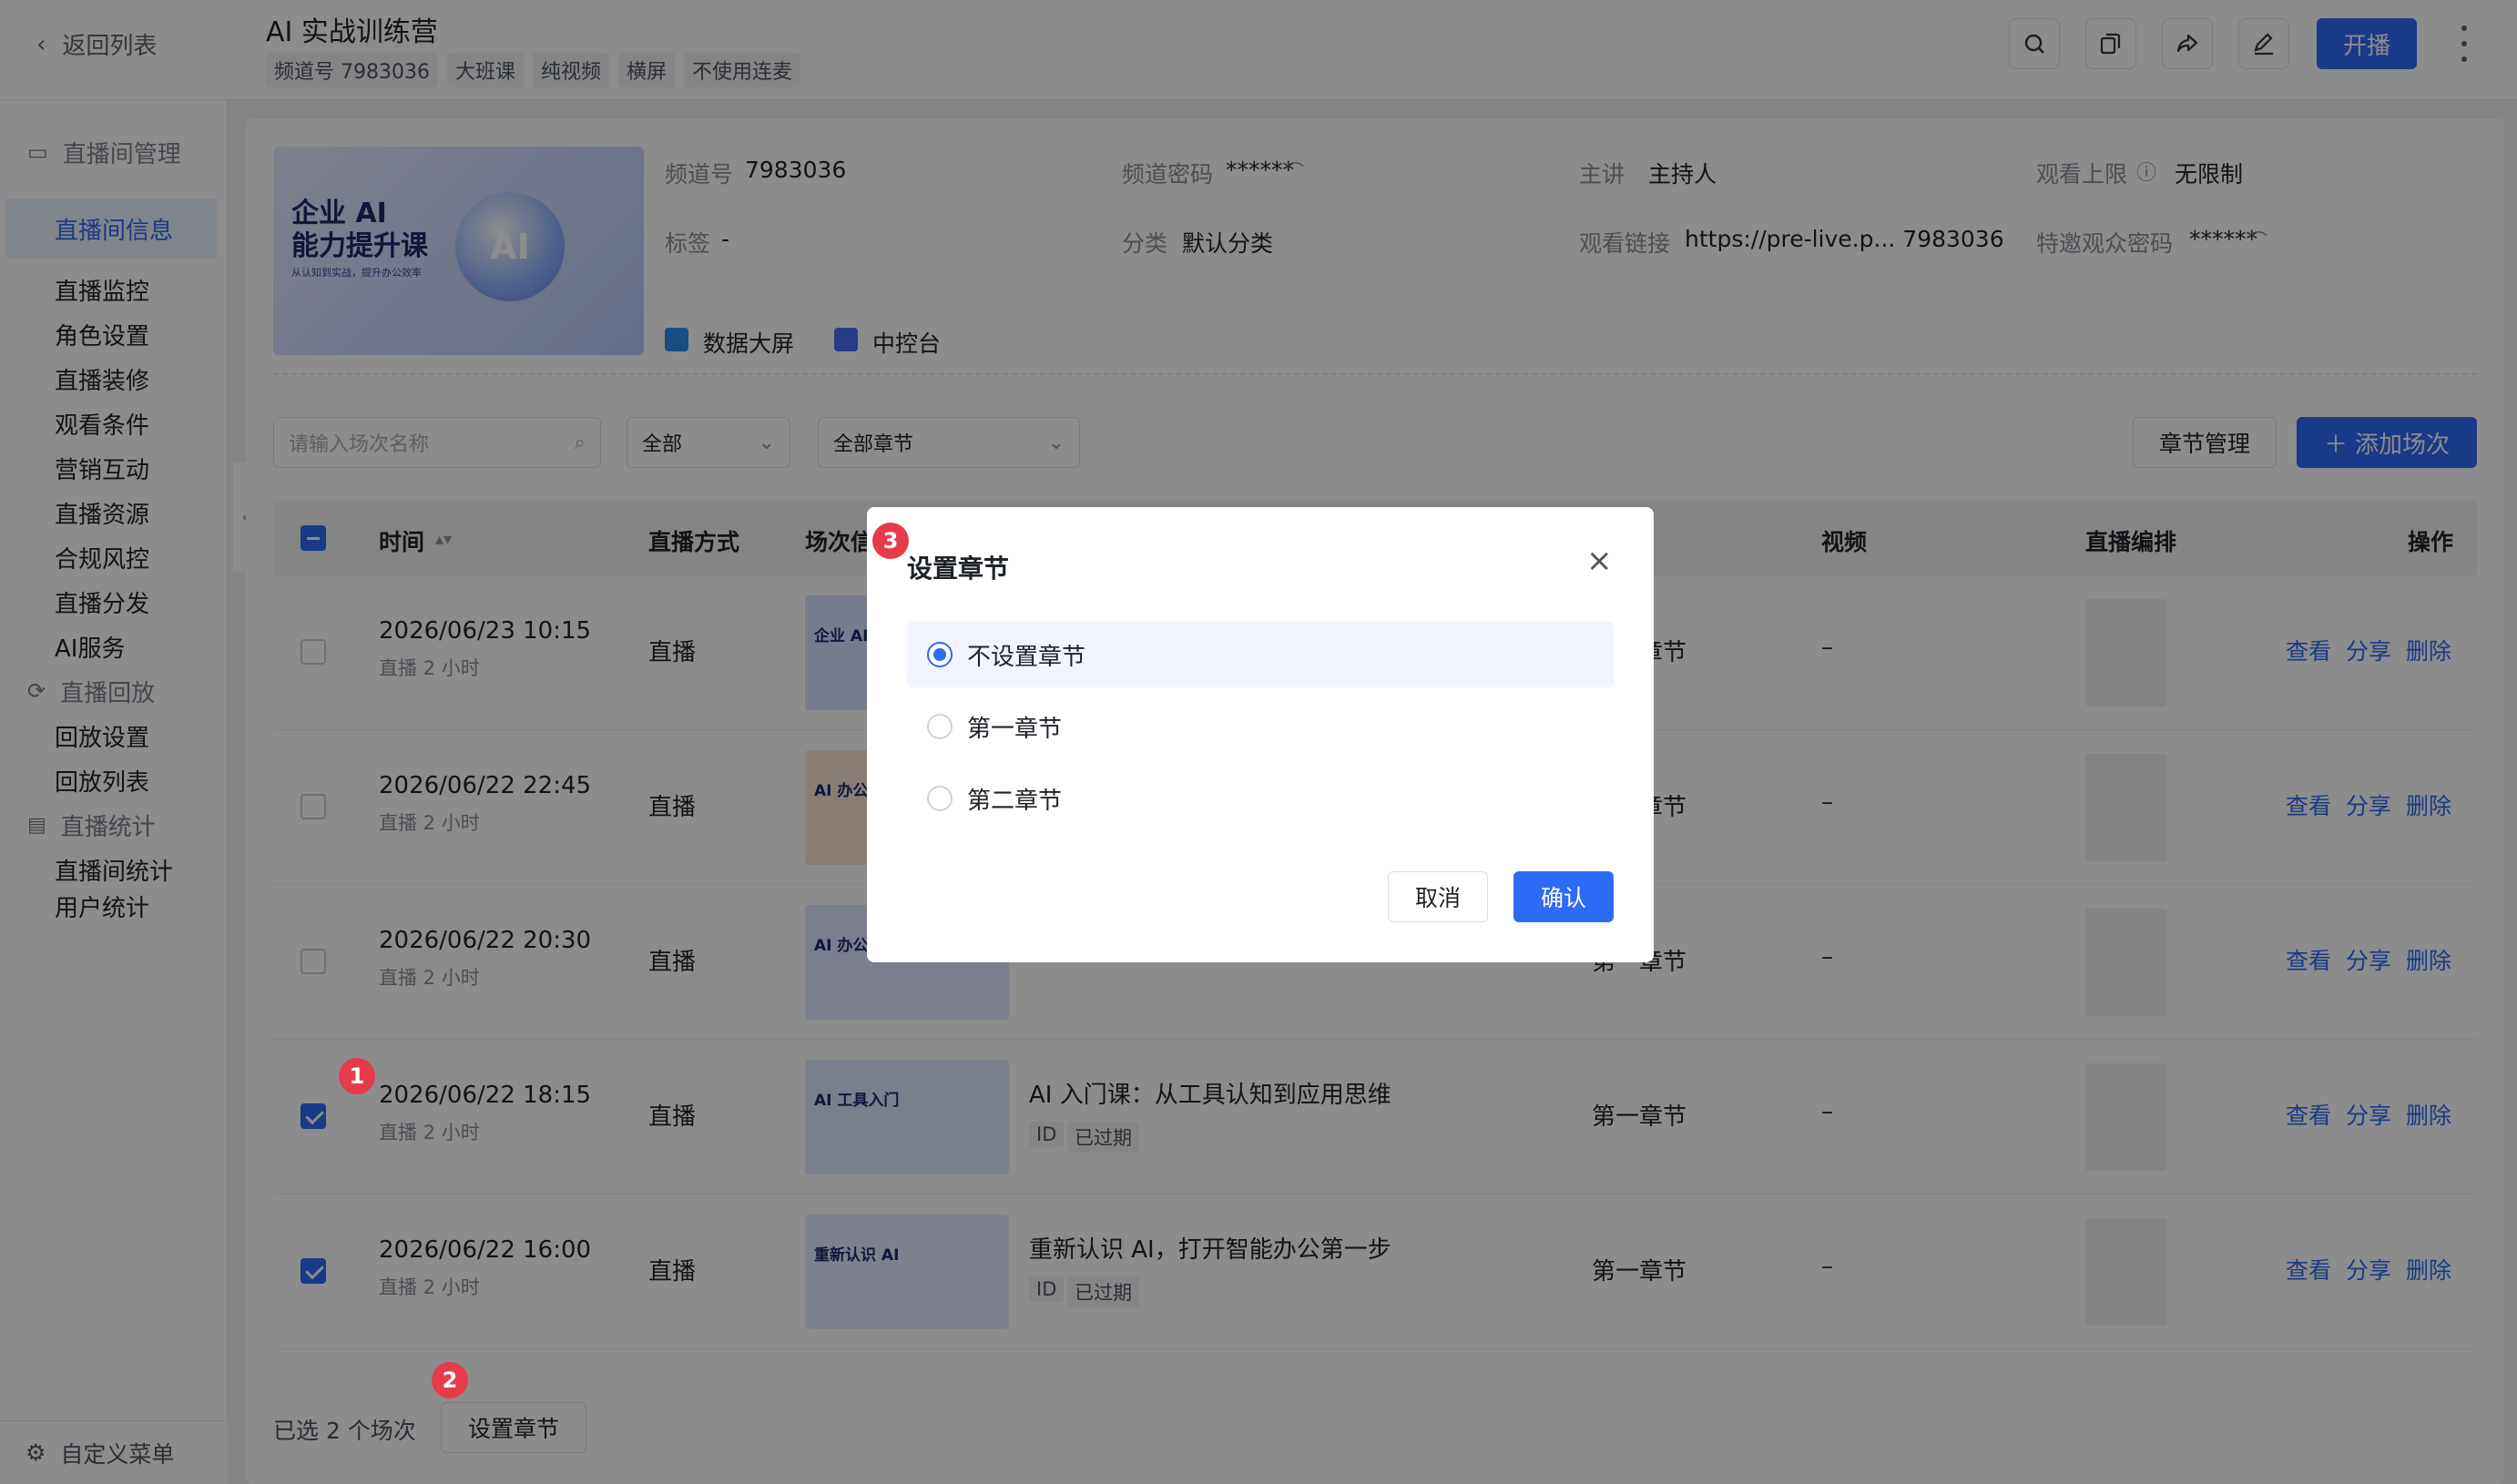 The width and height of the screenshot is (2517, 1484). I want to click on set-chapter-dialog: 设置章节 × 不设置章节 第一章节 第二章节 取消 确认, so click(1260, 734).